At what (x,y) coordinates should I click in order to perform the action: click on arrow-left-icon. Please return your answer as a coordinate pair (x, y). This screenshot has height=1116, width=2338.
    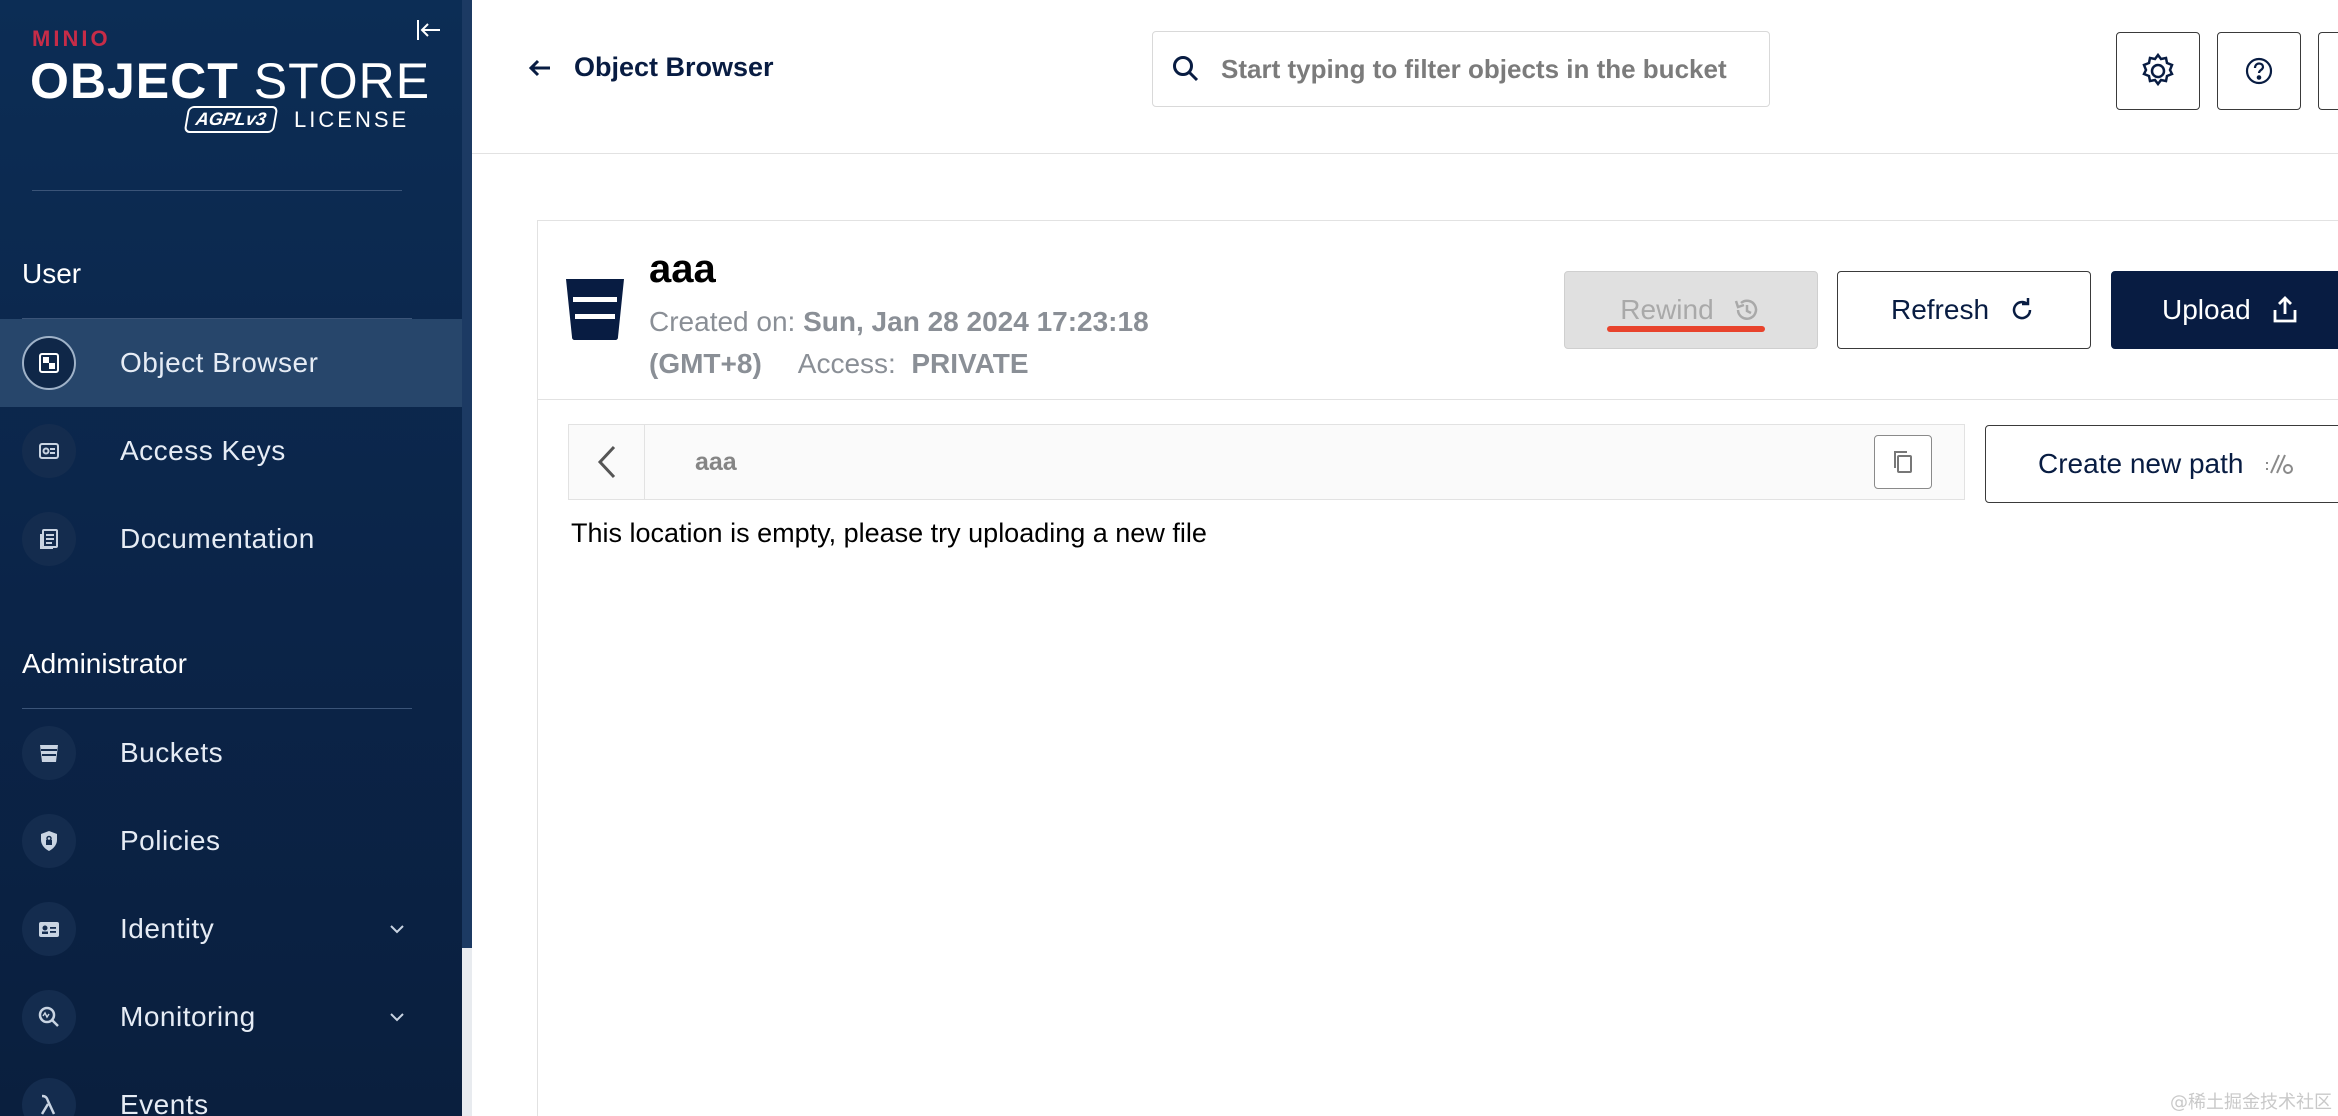
    Looking at the image, I should click on (539, 67).